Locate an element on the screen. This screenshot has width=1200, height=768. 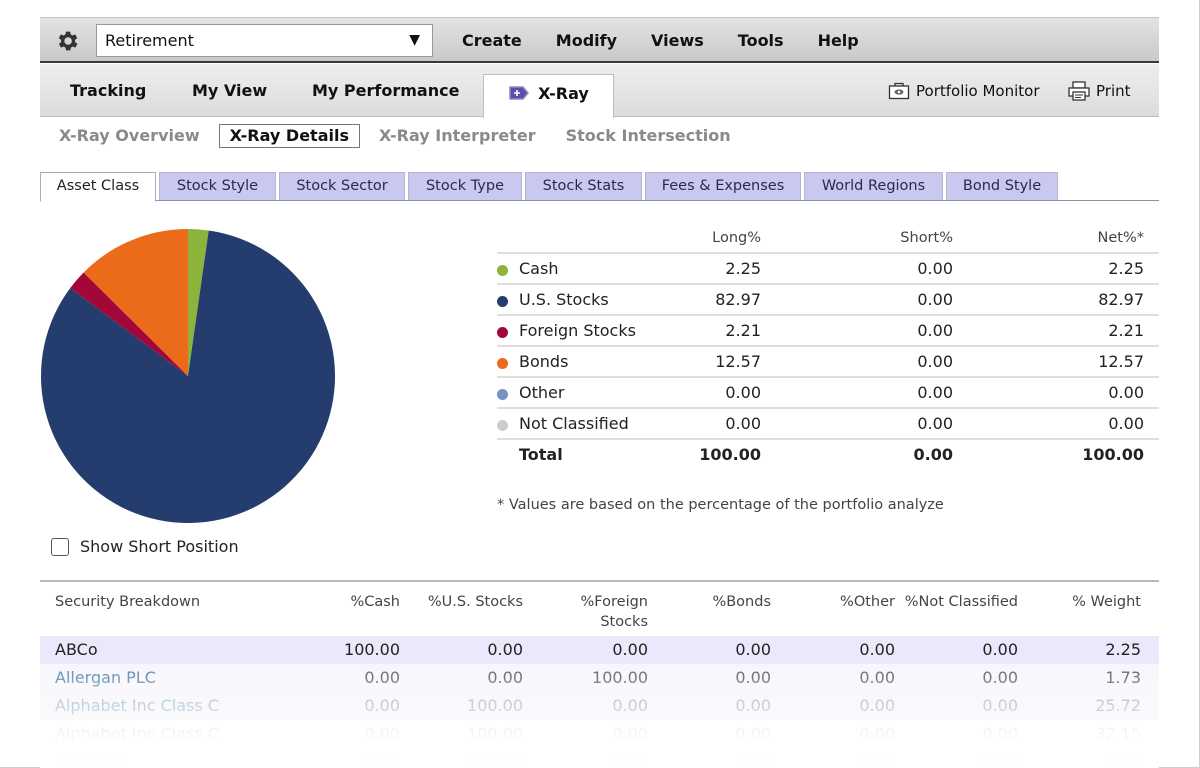
x-ray-icon is located at coordinates (519, 92).